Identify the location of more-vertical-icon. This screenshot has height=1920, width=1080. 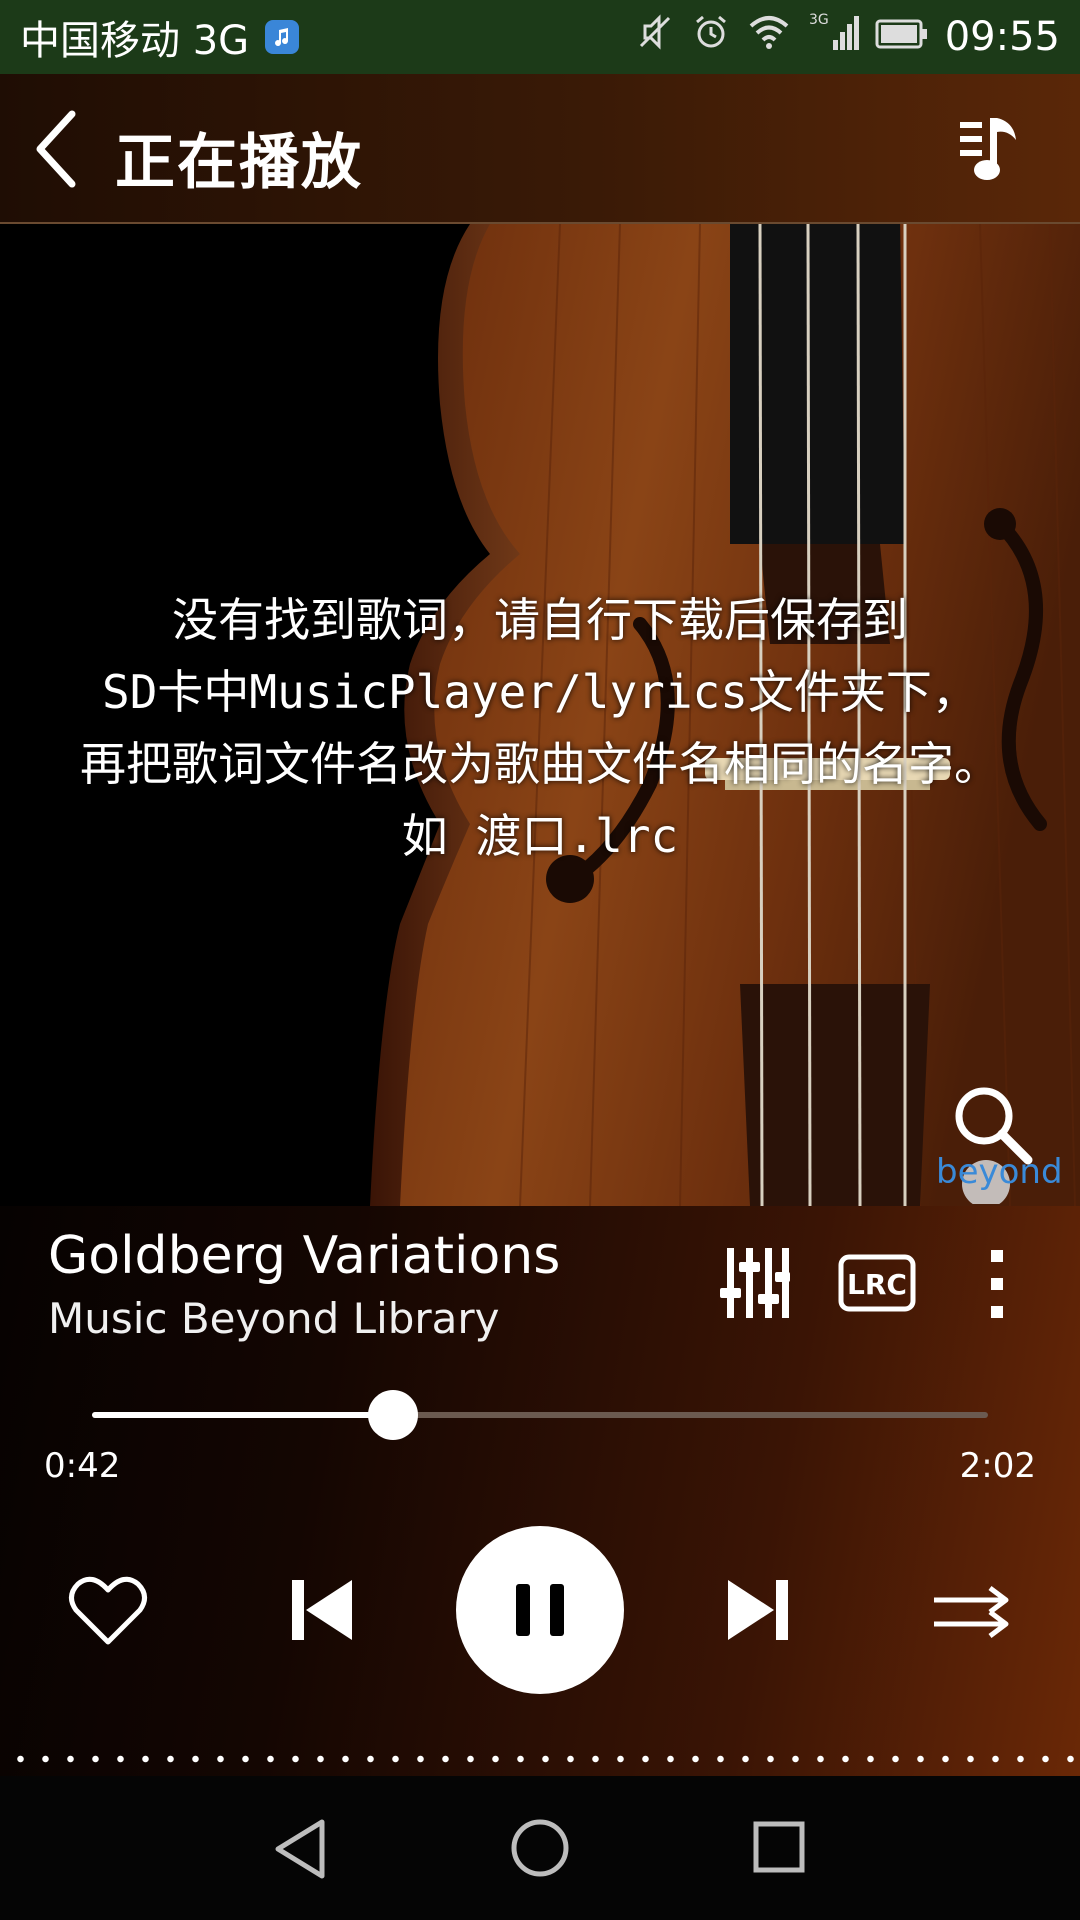
(997, 1284).